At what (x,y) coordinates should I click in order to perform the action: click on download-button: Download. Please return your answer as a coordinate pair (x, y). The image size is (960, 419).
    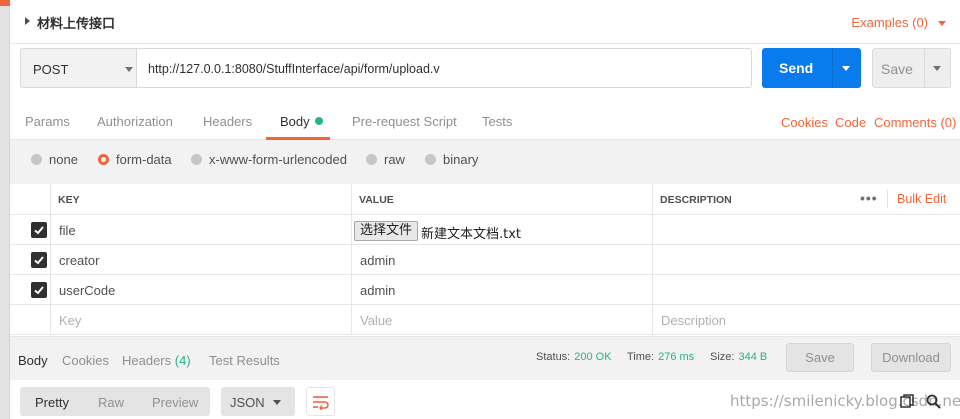
    Looking at the image, I should click on (911, 357).